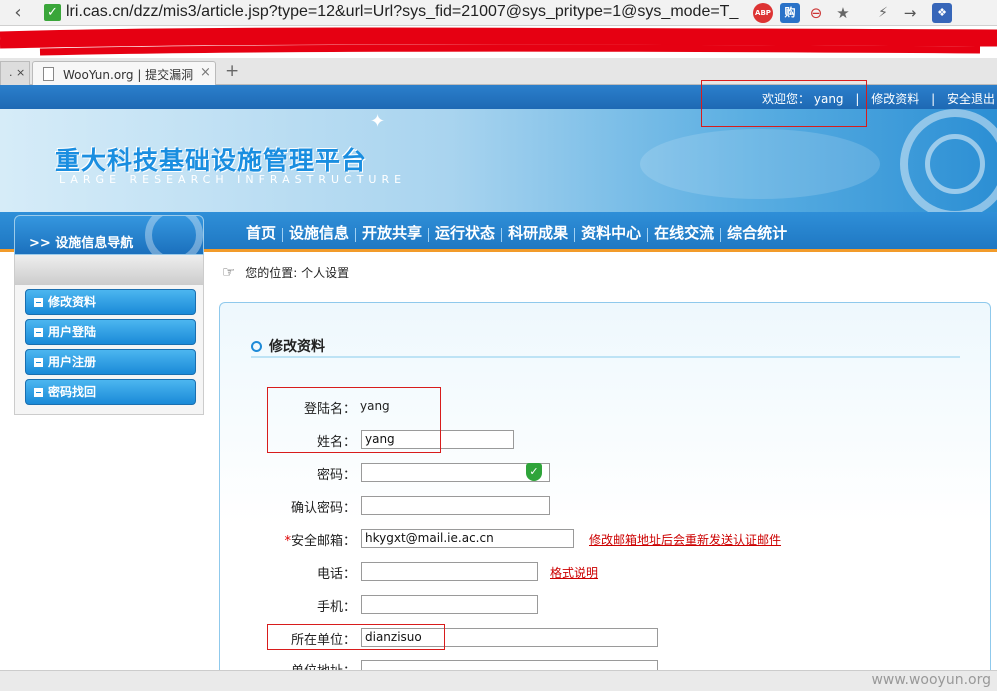  I want to click on nav-item: 运行状态, so click(465, 232).